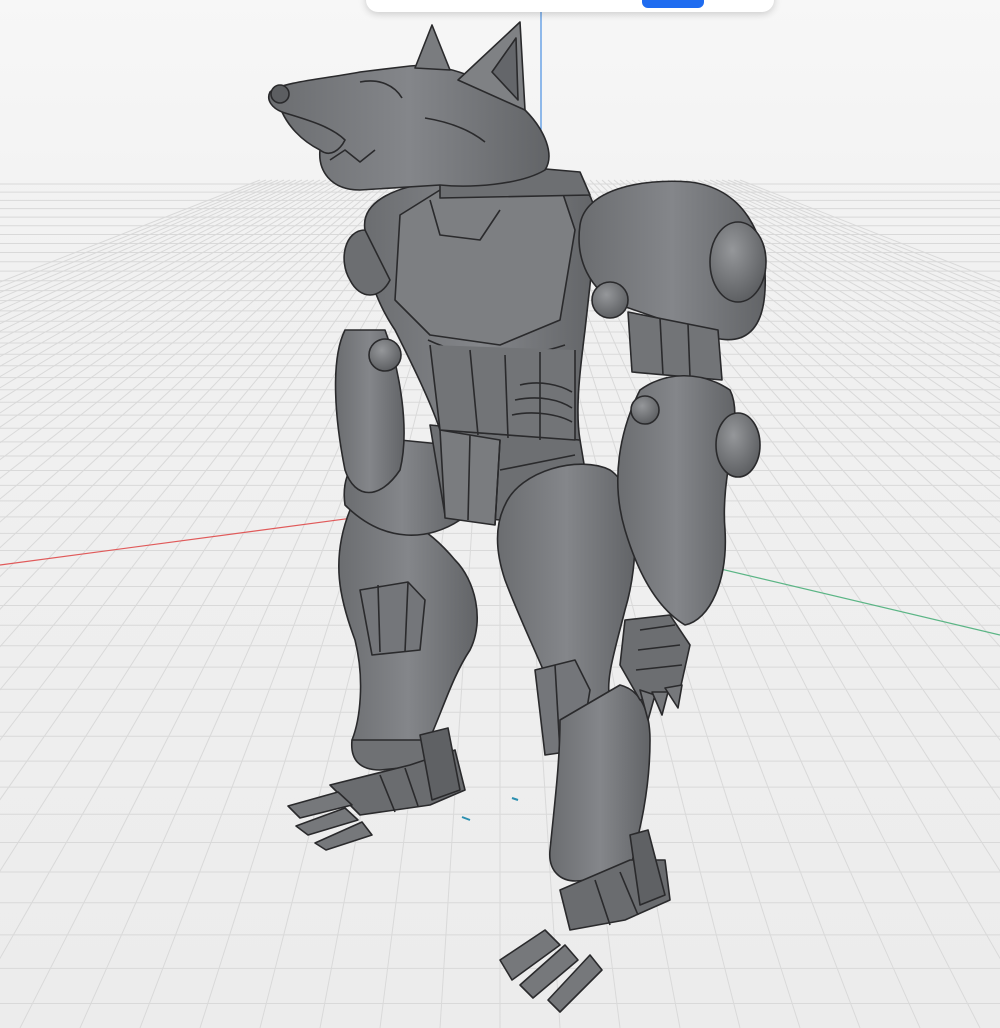 The width and height of the screenshot is (1000, 1028). Describe the element at coordinates (570, 6) in the screenshot. I see `top-toolbar-panel` at that location.